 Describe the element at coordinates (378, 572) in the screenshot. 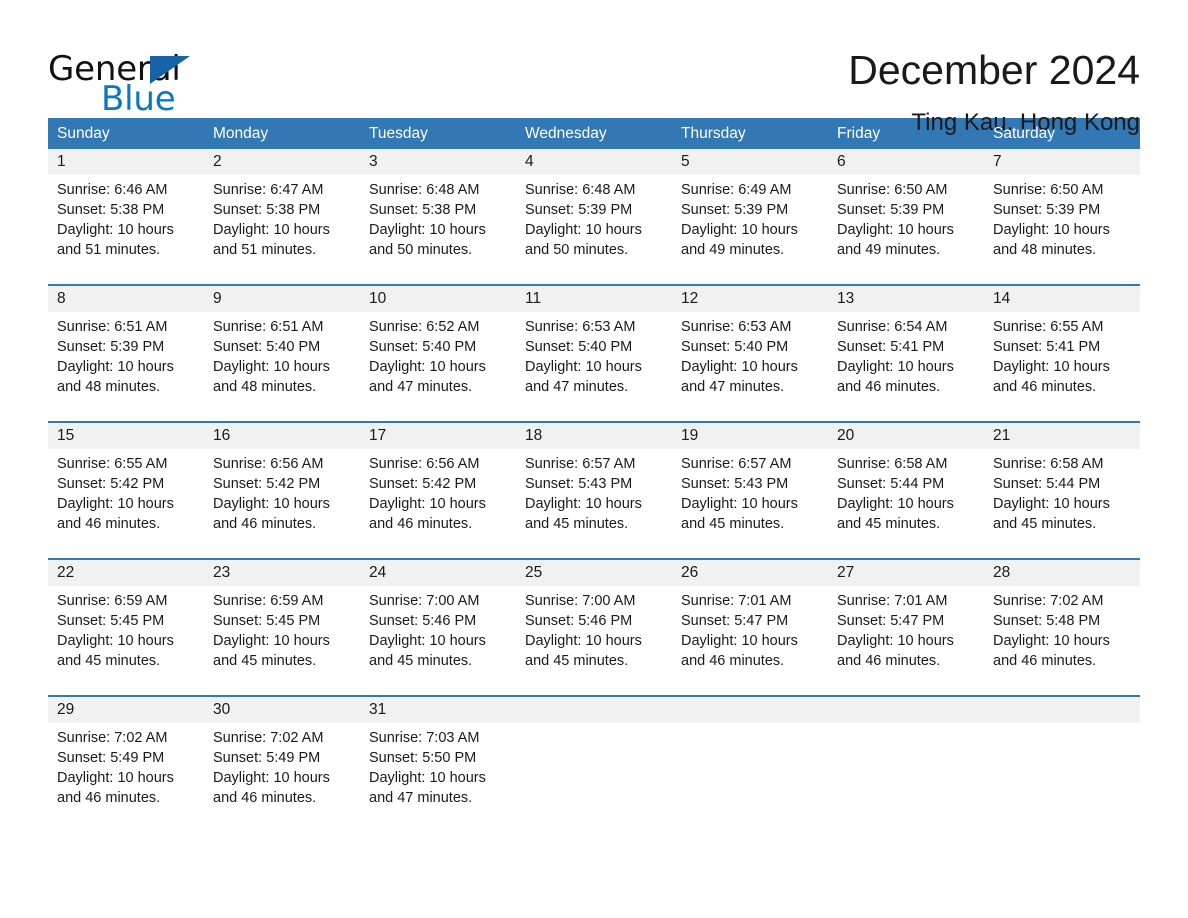

I see `day-number: 24` at that location.